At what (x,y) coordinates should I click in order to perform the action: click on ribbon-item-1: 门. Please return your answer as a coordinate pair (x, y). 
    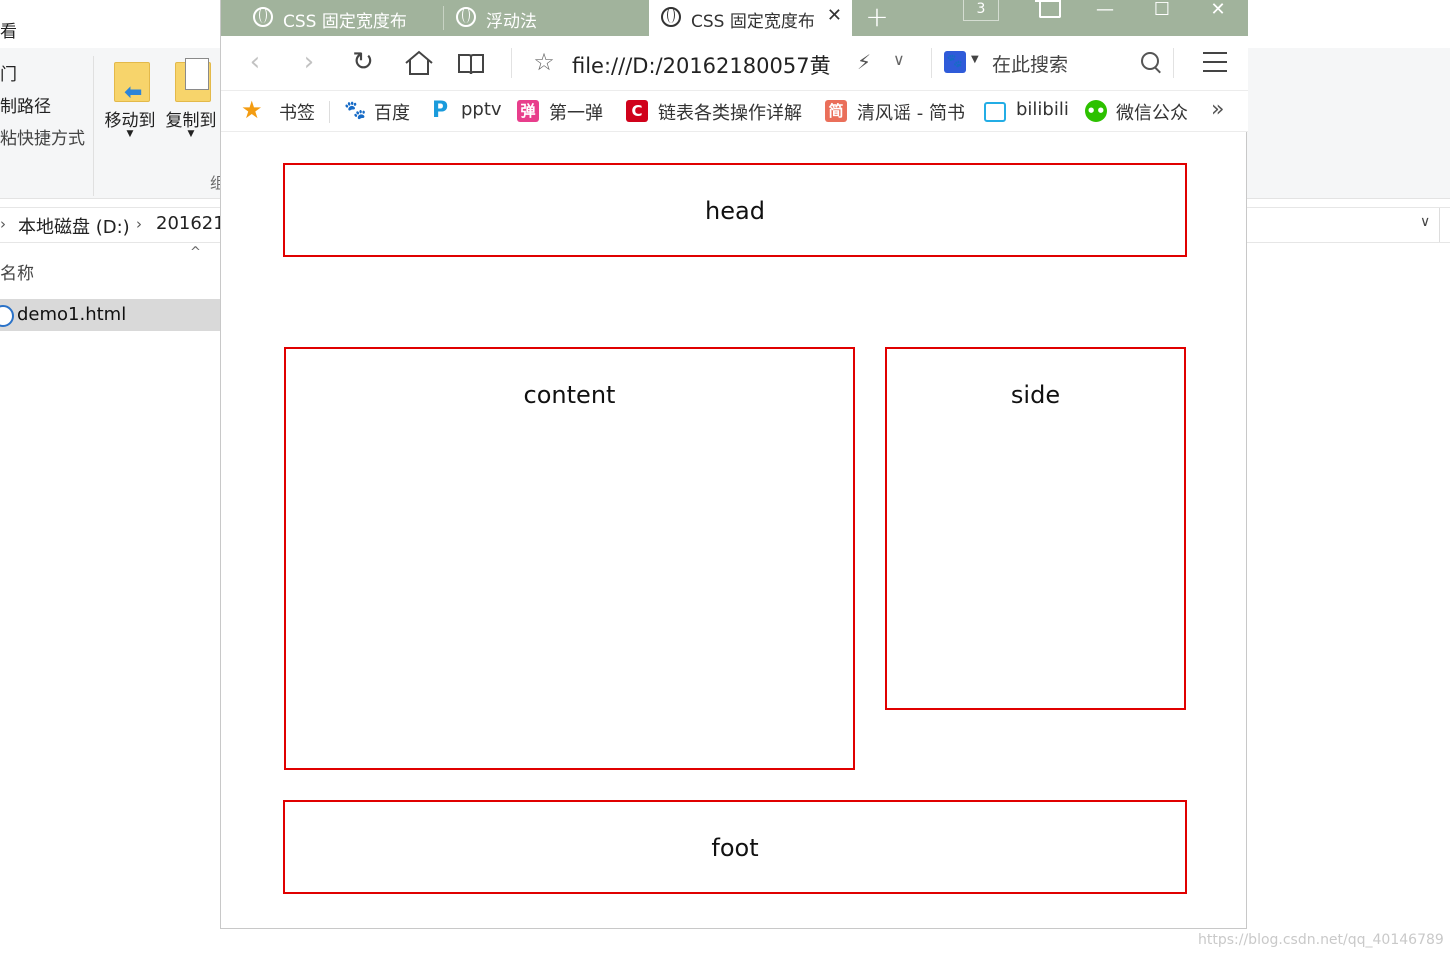
    Looking at the image, I should click on (8, 72).